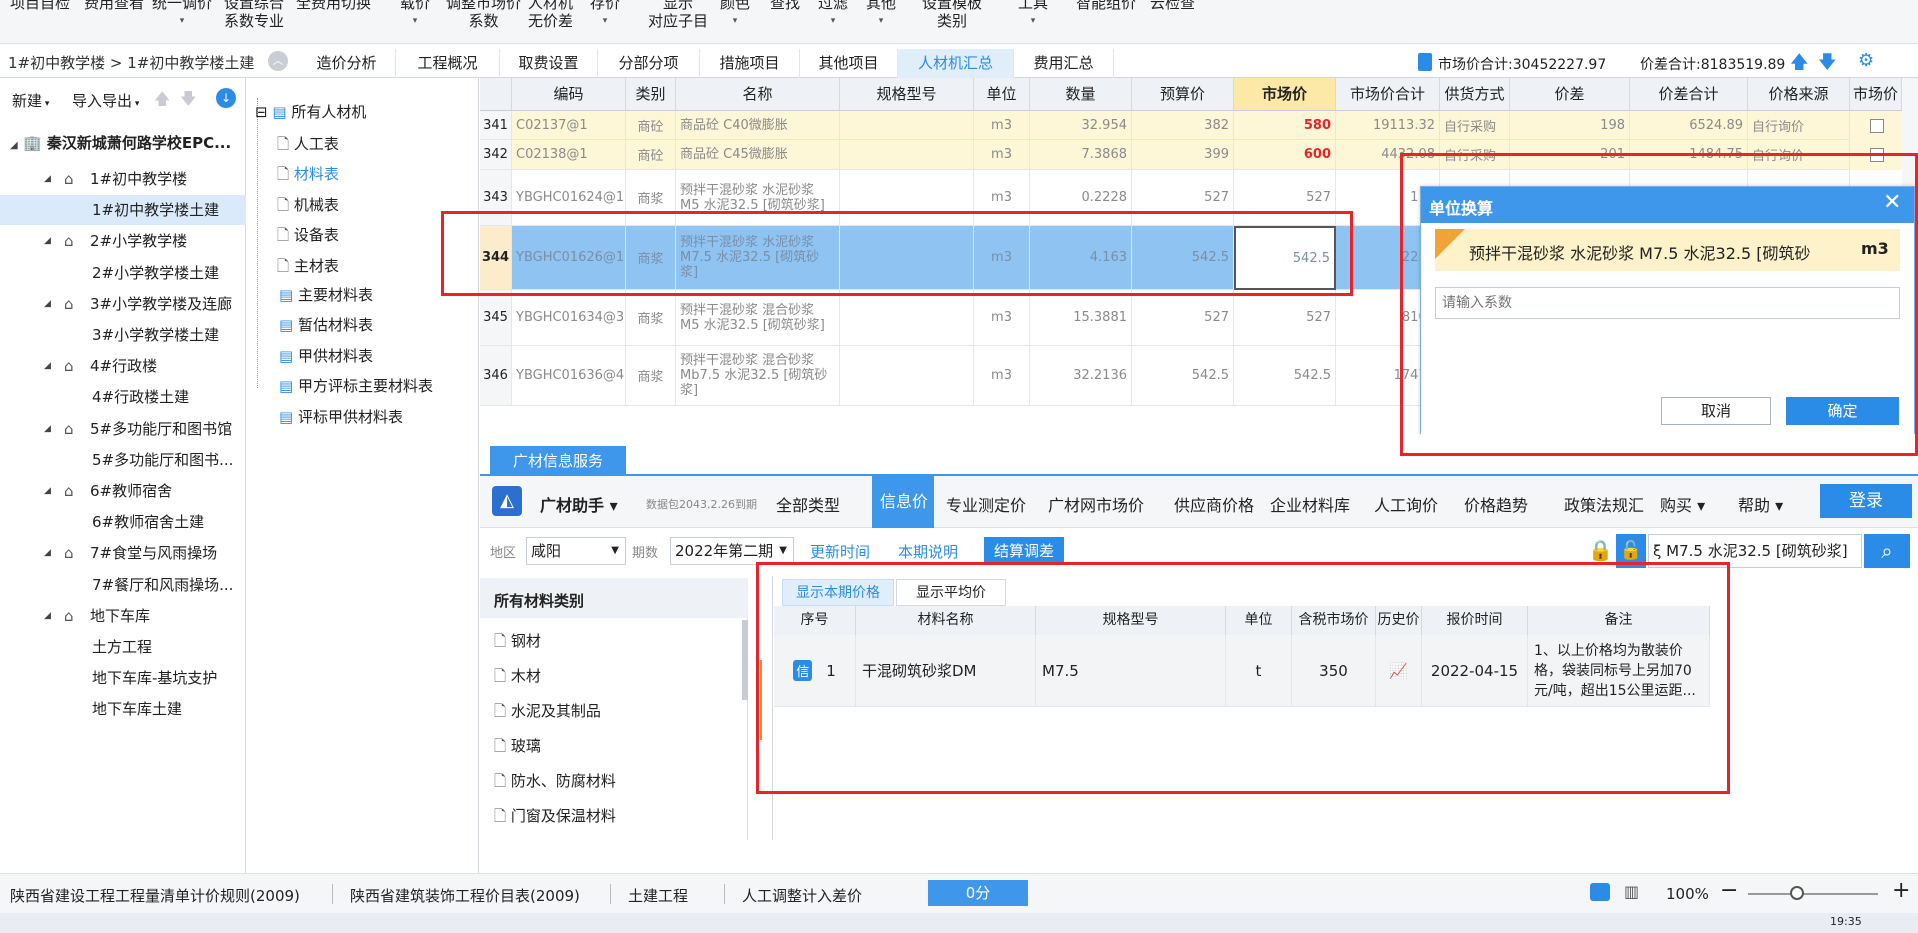  What do you see at coordinates (605, 15) in the screenshot?
I see `ribbon-button-8: 存价 ▾` at bounding box center [605, 15].